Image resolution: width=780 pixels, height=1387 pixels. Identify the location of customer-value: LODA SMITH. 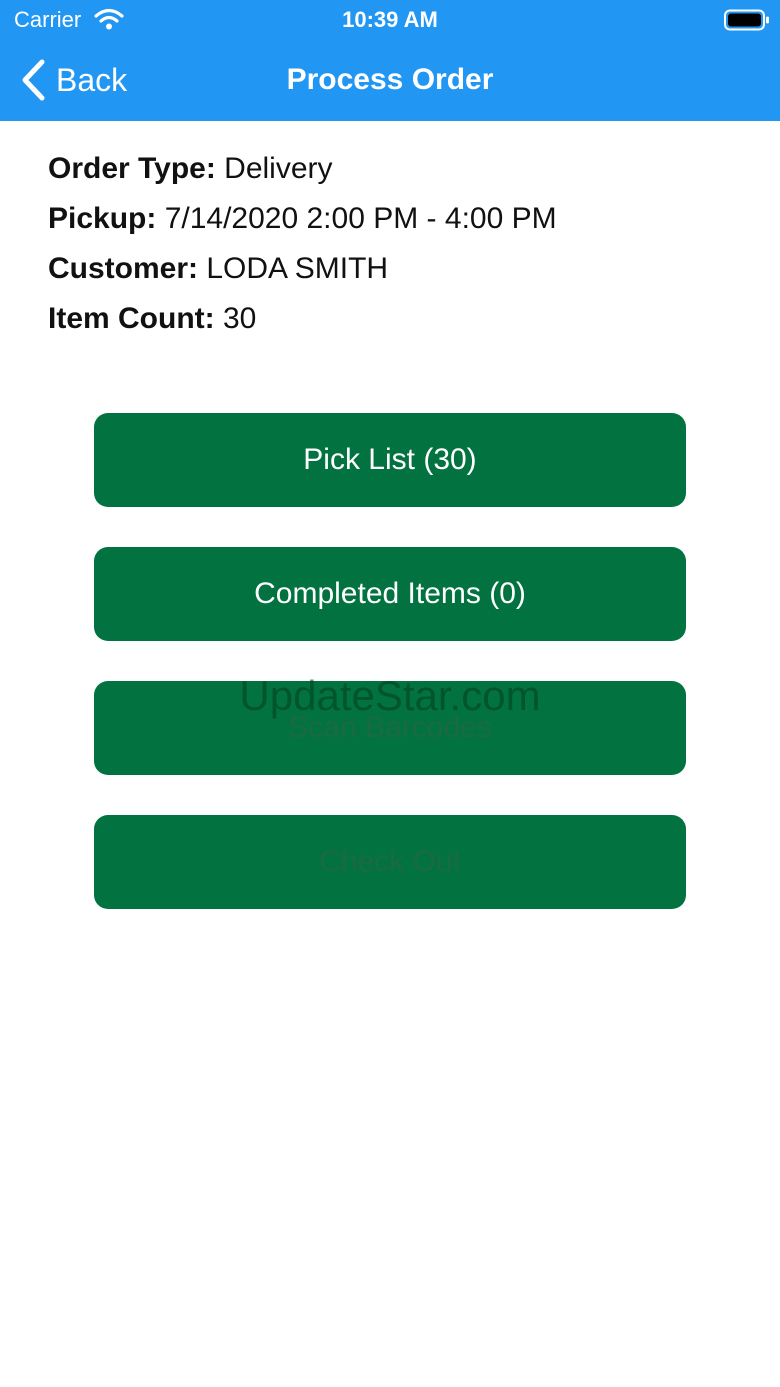
(297, 268).